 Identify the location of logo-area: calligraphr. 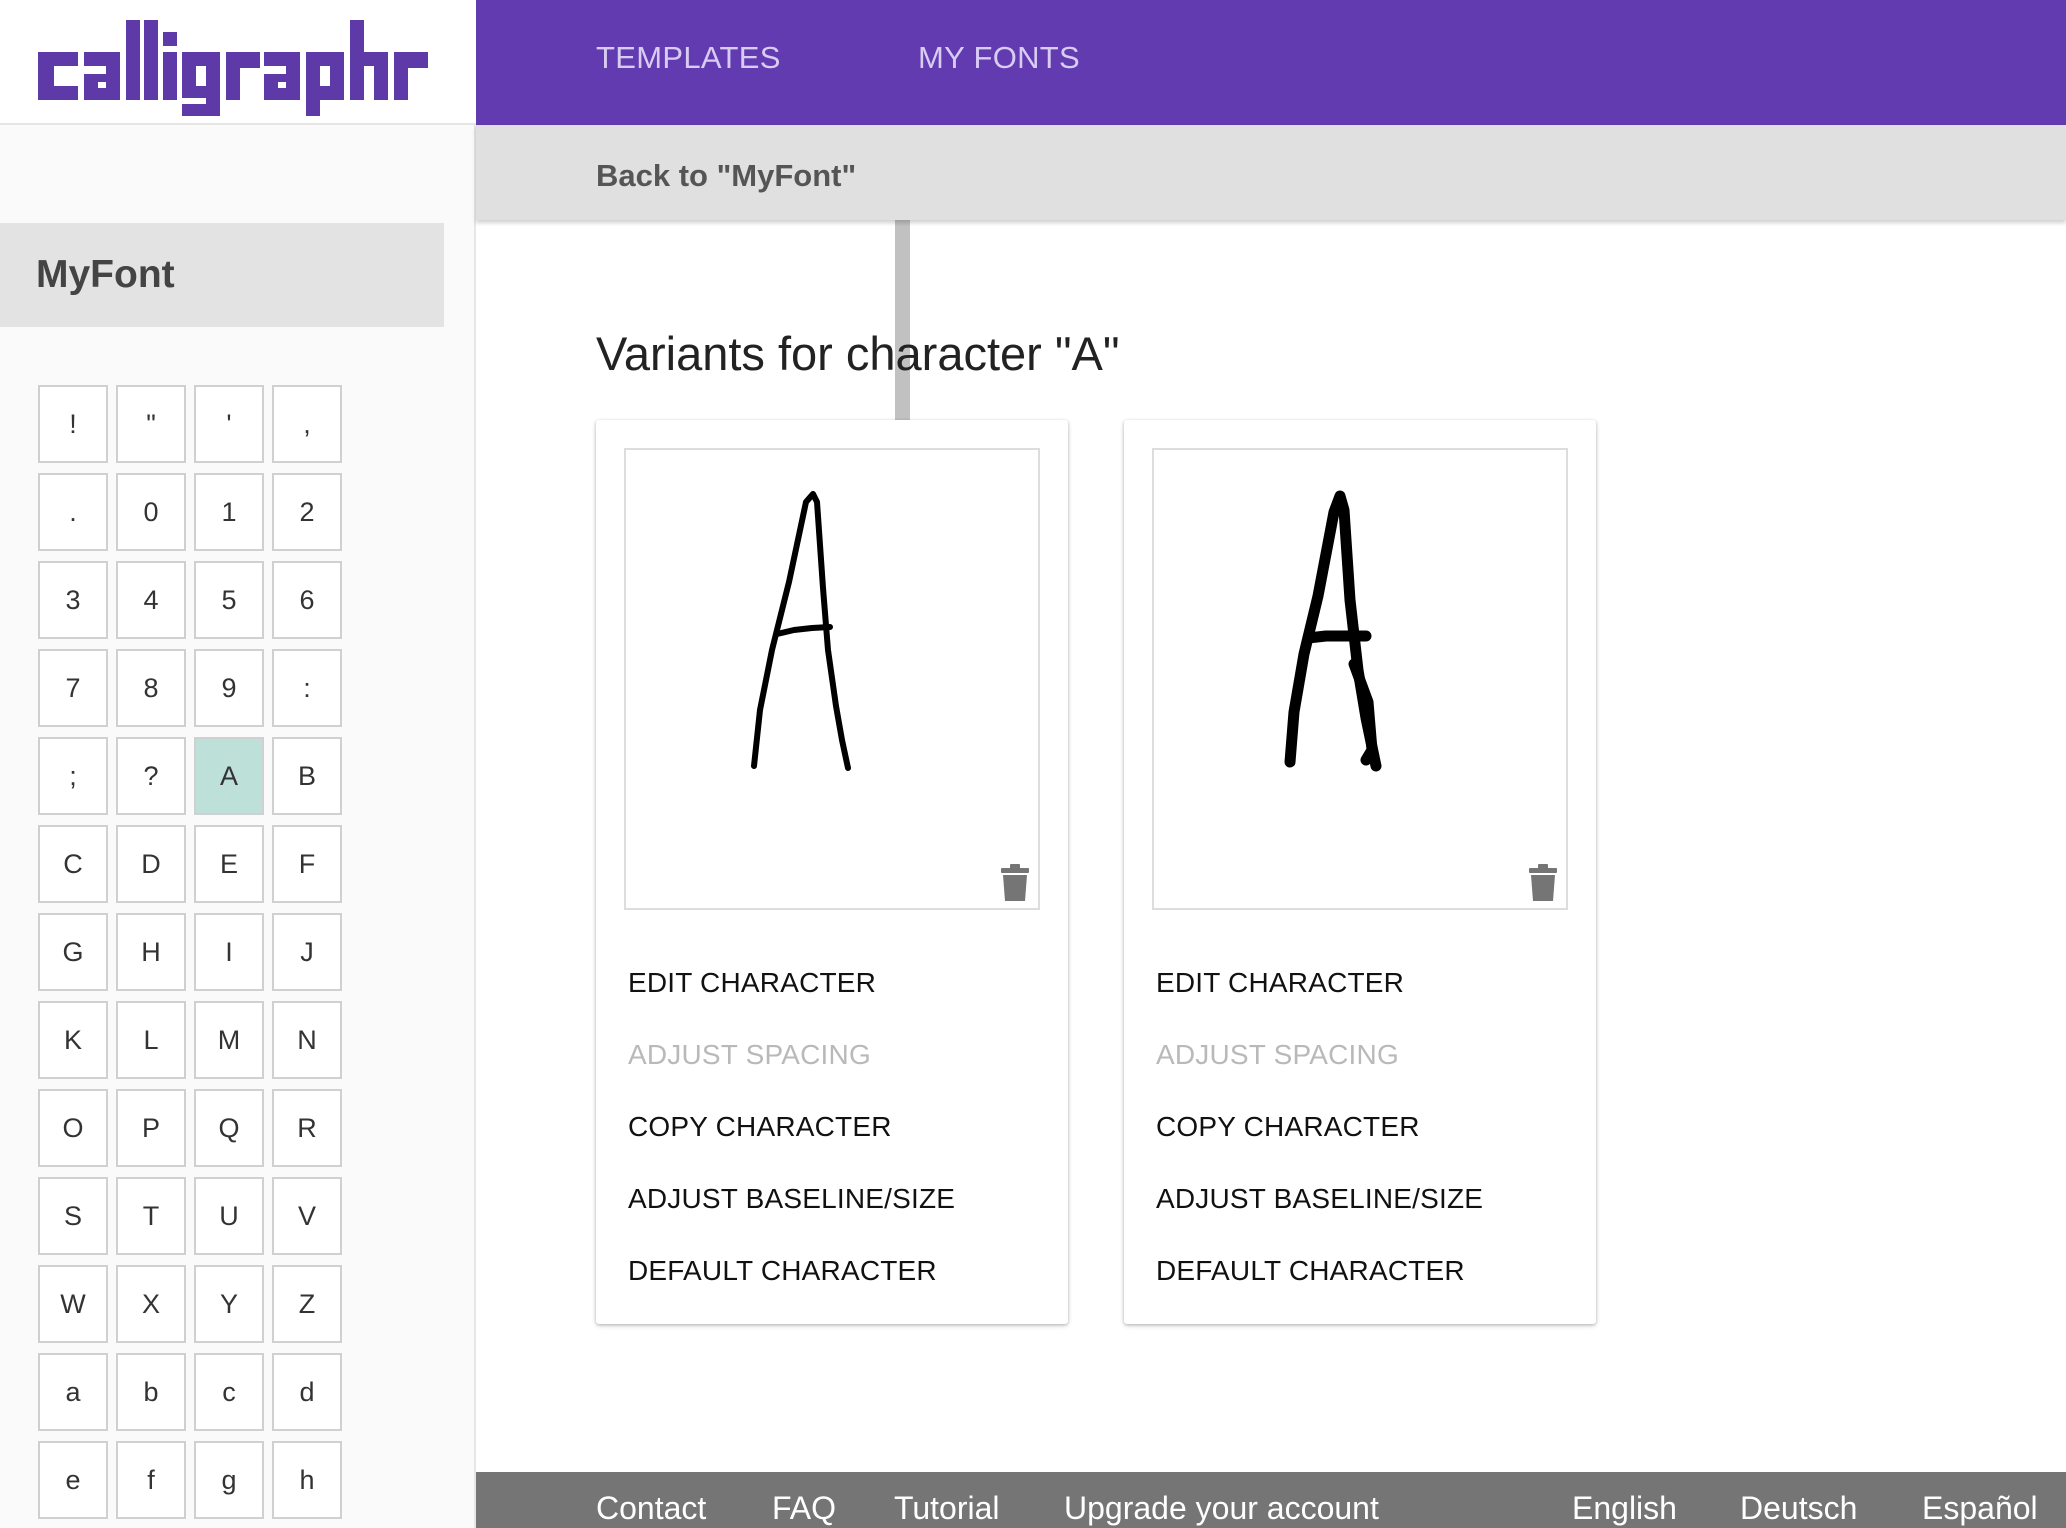
(238, 62).